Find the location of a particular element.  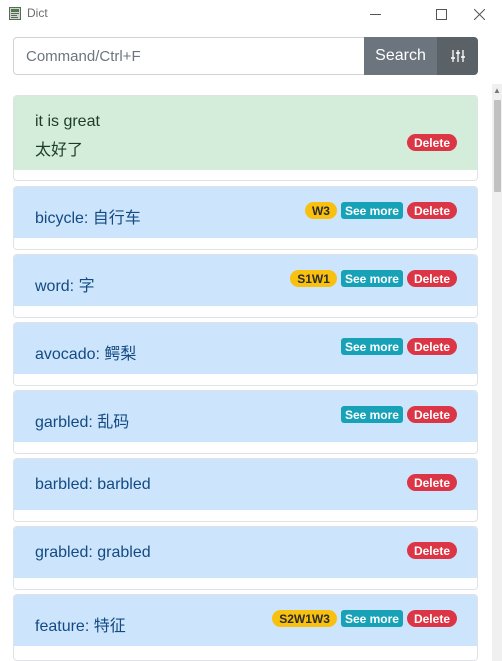

filter-button is located at coordinates (457, 56).